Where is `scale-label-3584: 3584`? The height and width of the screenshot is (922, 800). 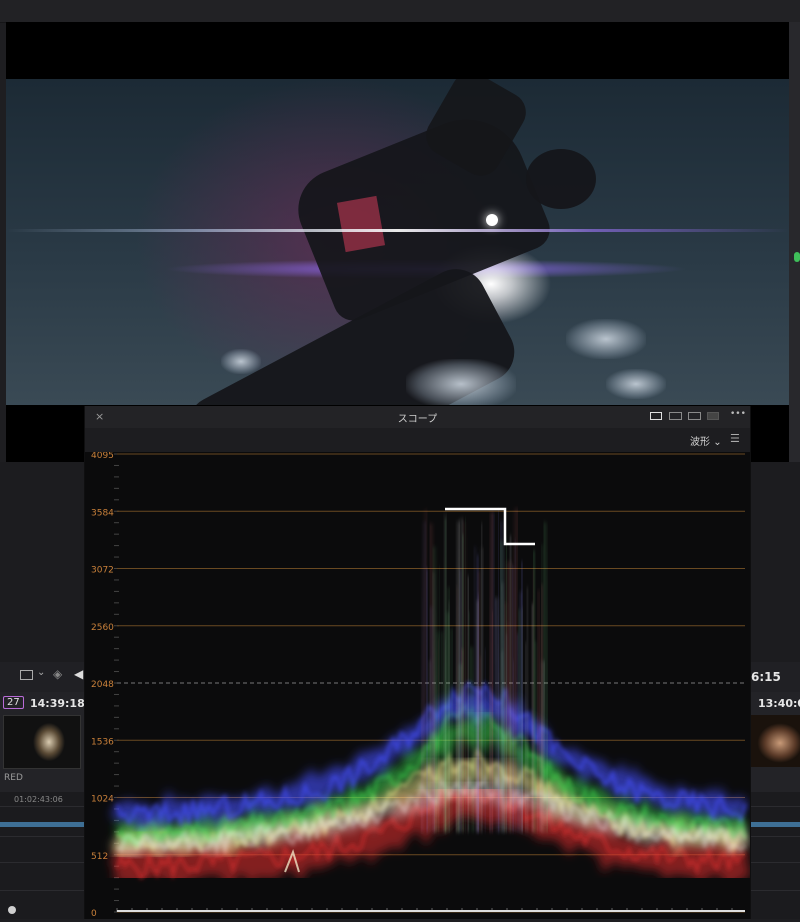
scale-label-3584: 3584 is located at coordinates (102, 513).